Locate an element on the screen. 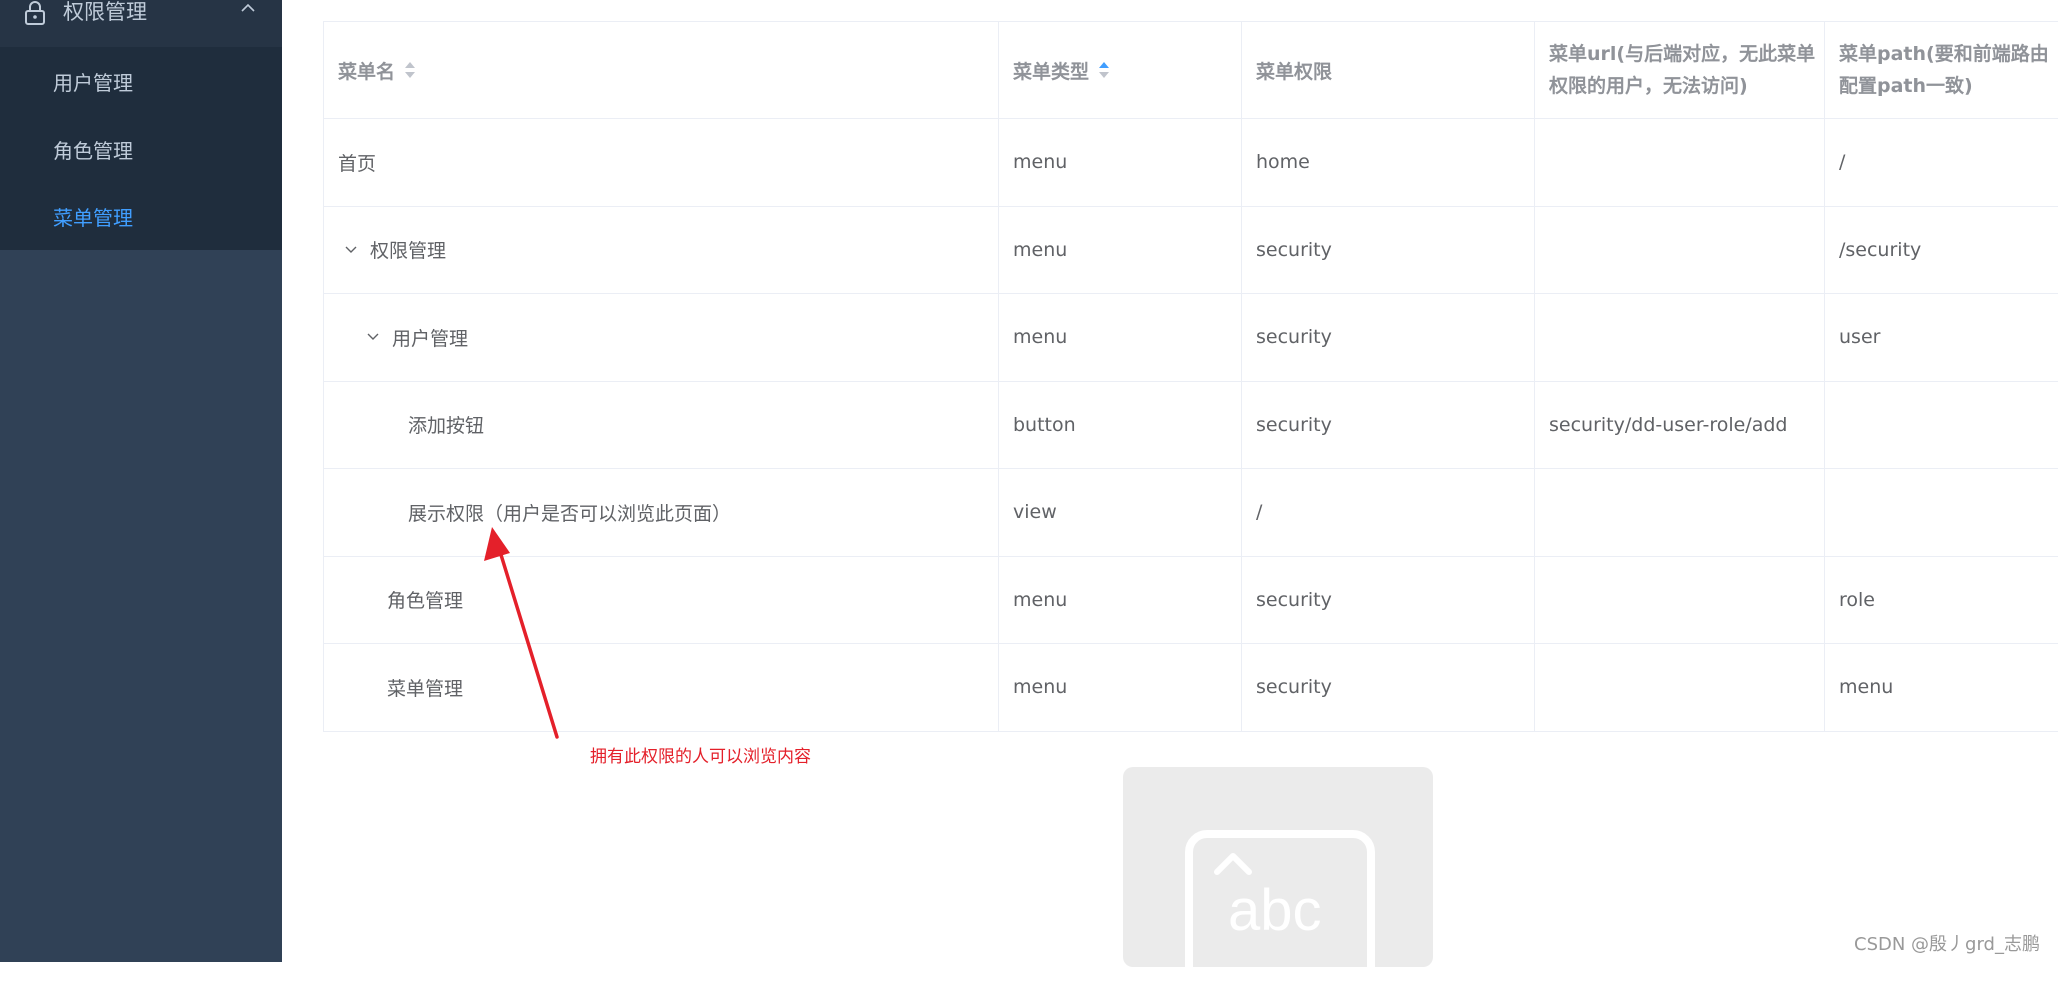  cell-perm: home is located at coordinates (1388, 162).